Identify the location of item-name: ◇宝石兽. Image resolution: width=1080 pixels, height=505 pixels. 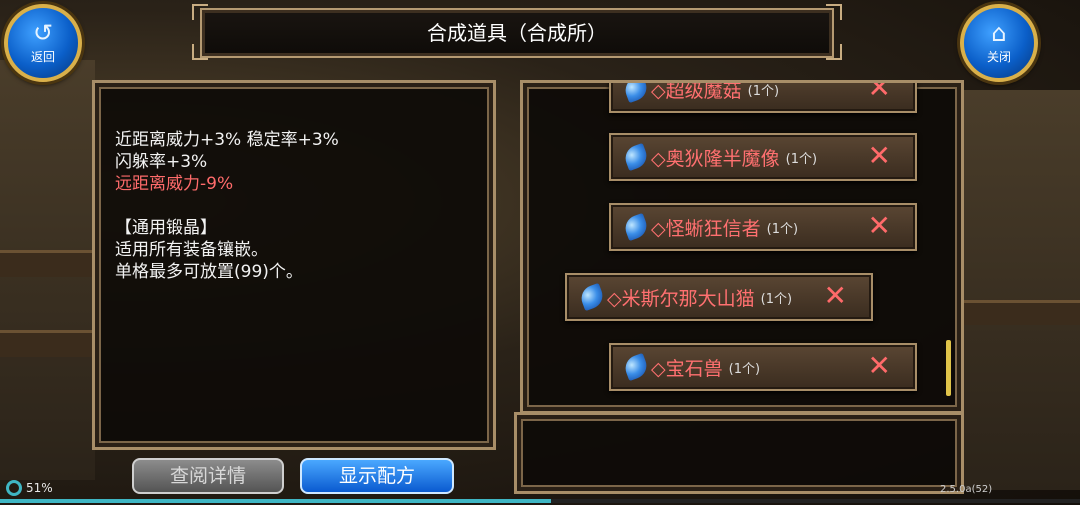
(687, 368).